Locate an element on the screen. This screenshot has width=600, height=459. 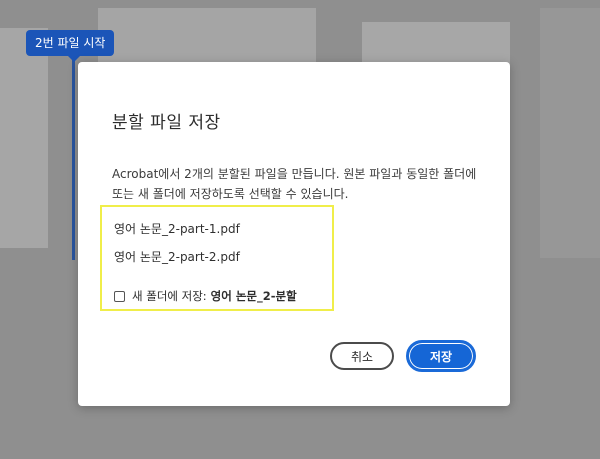
split-marker-line is located at coordinates (73, 160).